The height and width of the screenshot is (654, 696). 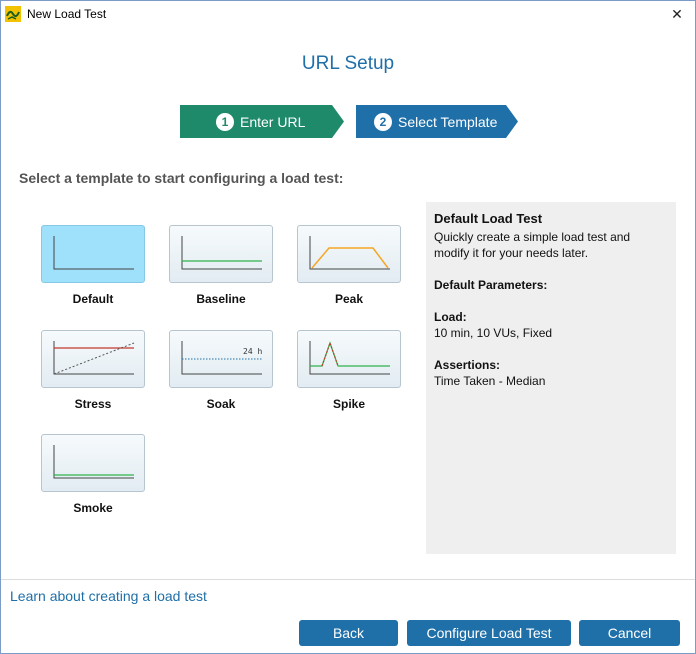 What do you see at coordinates (511, 253) in the screenshot?
I see `details-description-line: modify it for your needs later.` at bounding box center [511, 253].